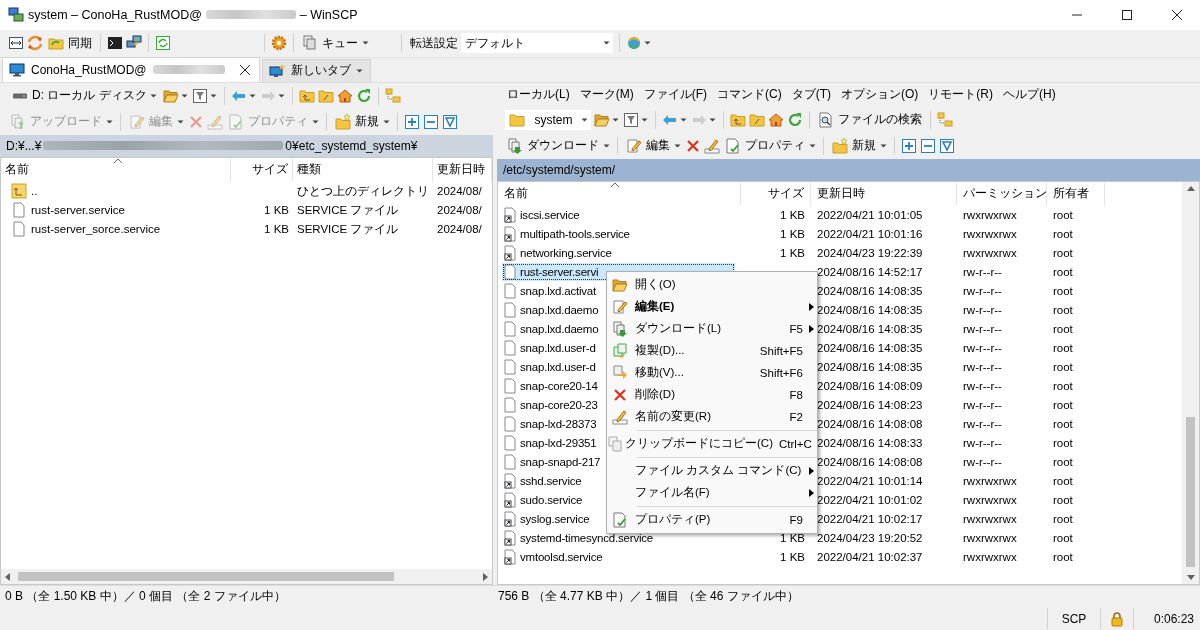  I want to click on status-text: 756 B （全 4.77 KB 中）／ 1 個目 （全 46 ファイル中）, so click(648, 597).